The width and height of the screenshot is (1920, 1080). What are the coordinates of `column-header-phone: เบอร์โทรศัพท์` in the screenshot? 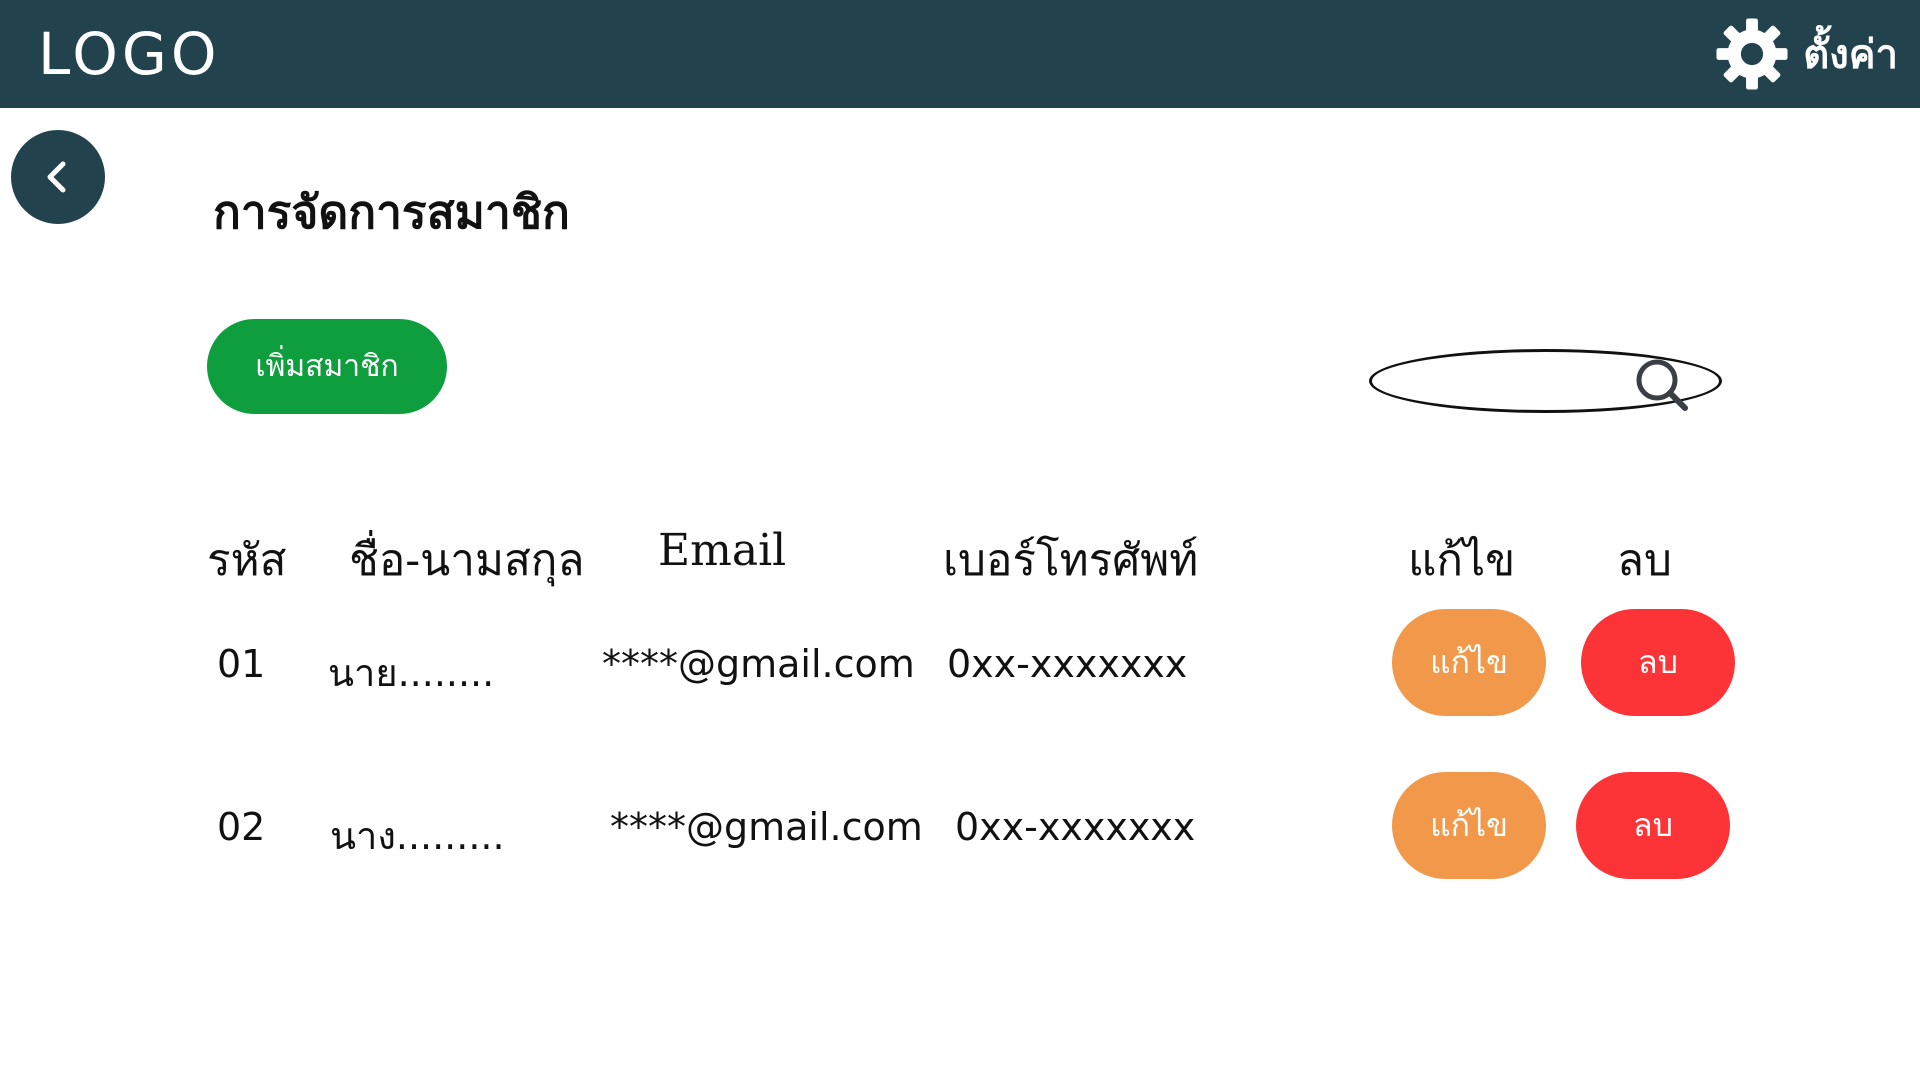 It's located at (1071, 560).